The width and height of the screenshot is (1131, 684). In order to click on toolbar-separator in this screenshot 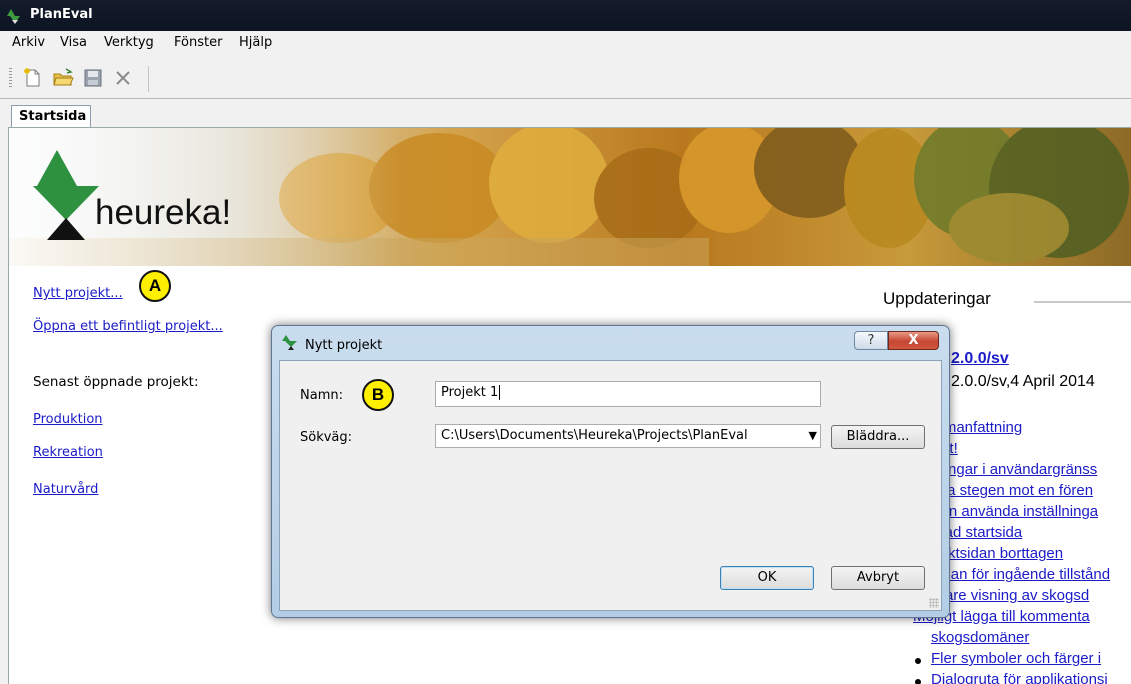, I will do `click(148, 79)`.